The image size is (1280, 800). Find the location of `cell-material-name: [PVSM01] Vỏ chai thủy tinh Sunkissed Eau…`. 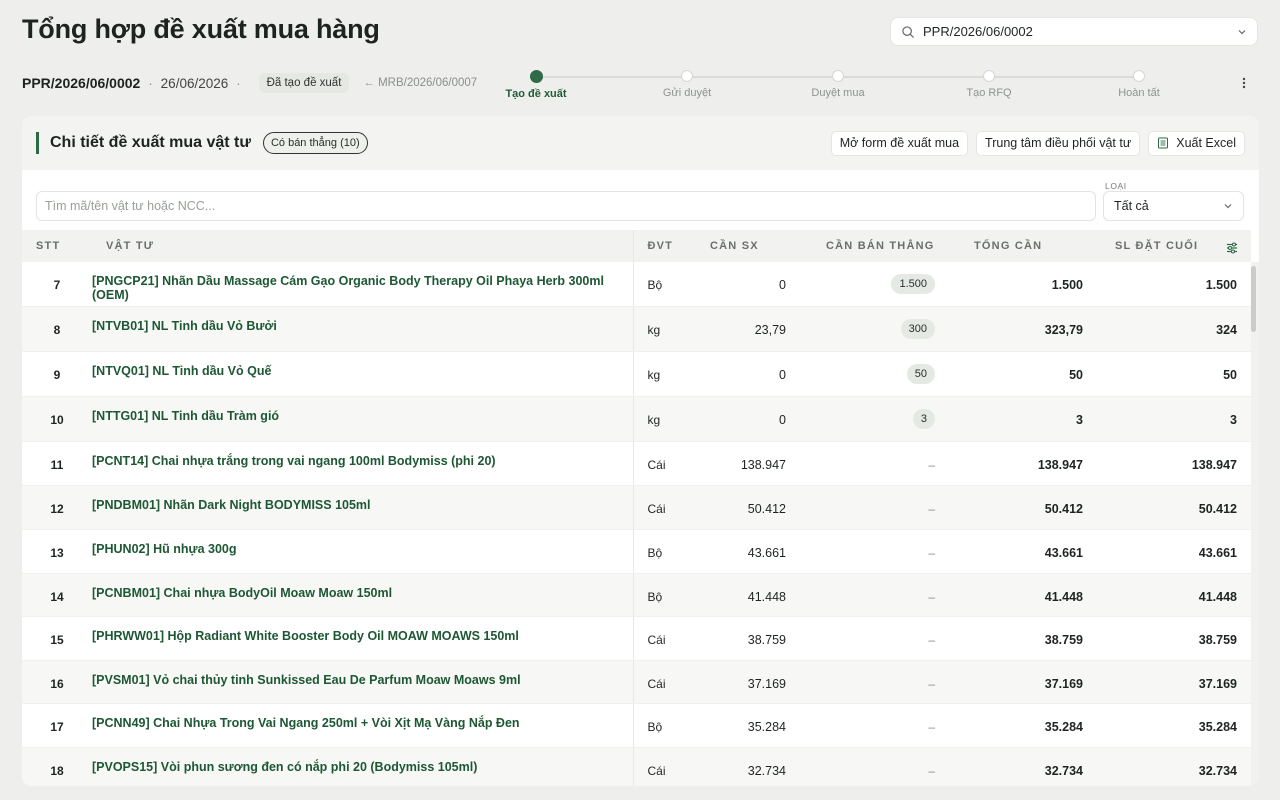

cell-material-name: [PVSM01] Vỏ chai thủy tinh Sunkissed Eau… is located at coordinates (363, 682).